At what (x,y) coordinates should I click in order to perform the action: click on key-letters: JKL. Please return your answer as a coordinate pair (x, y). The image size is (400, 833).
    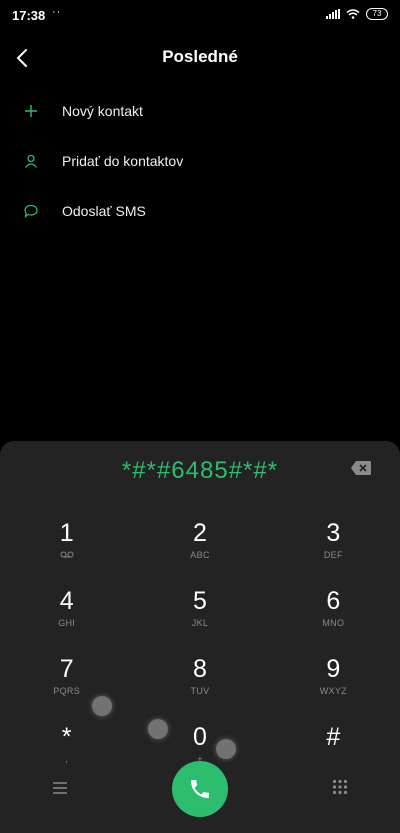
    Looking at the image, I should click on (200, 623).